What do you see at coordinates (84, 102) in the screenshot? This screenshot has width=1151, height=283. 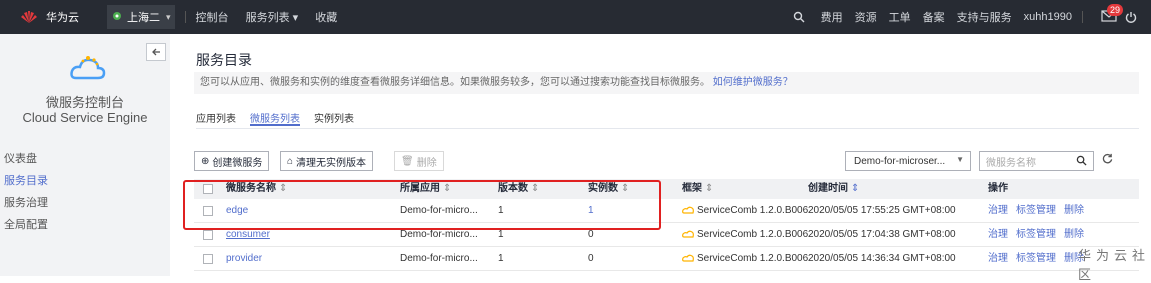 I see `console-title-cn: 微服务控制台` at bounding box center [84, 102].